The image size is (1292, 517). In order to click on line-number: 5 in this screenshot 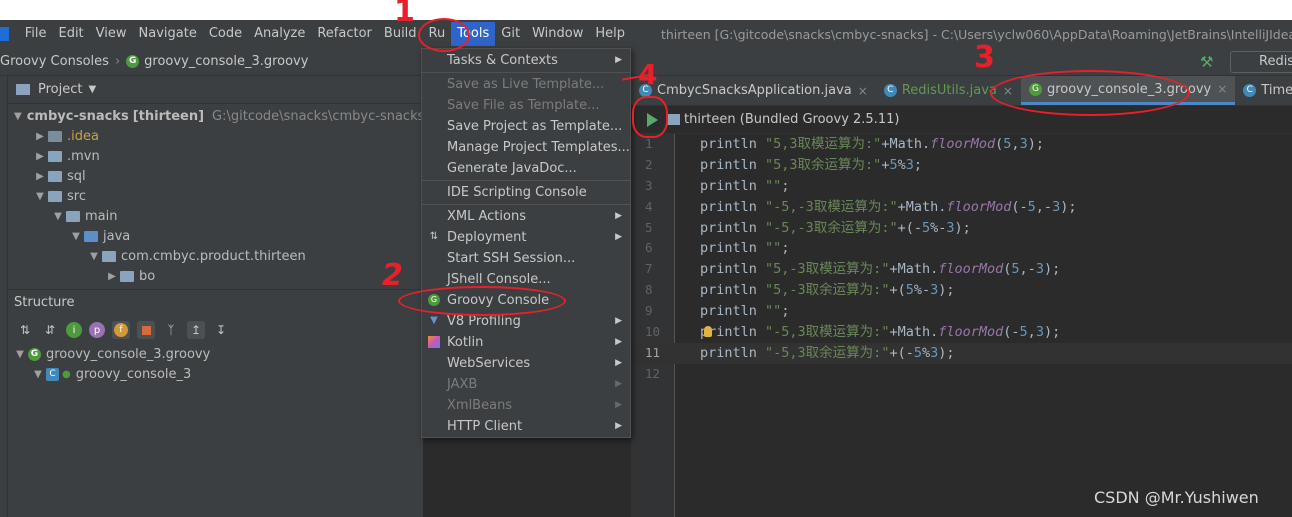, I will do `click(649, 227)`.